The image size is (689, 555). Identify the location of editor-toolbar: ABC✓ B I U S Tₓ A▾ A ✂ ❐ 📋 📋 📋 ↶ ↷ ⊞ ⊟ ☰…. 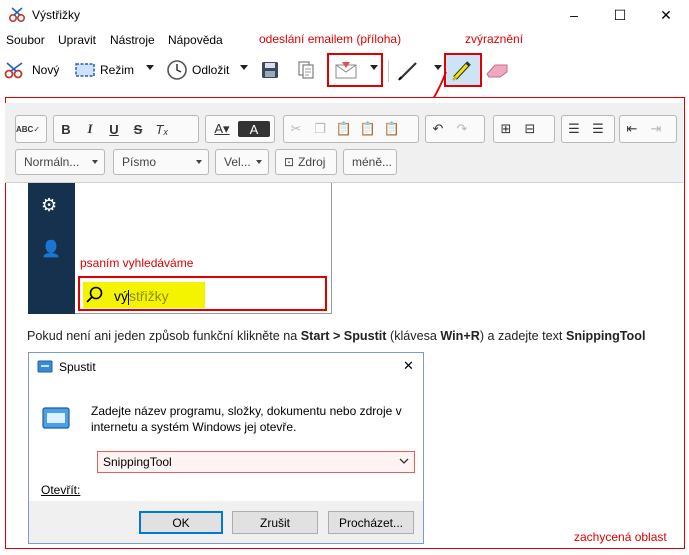
(344, 143).